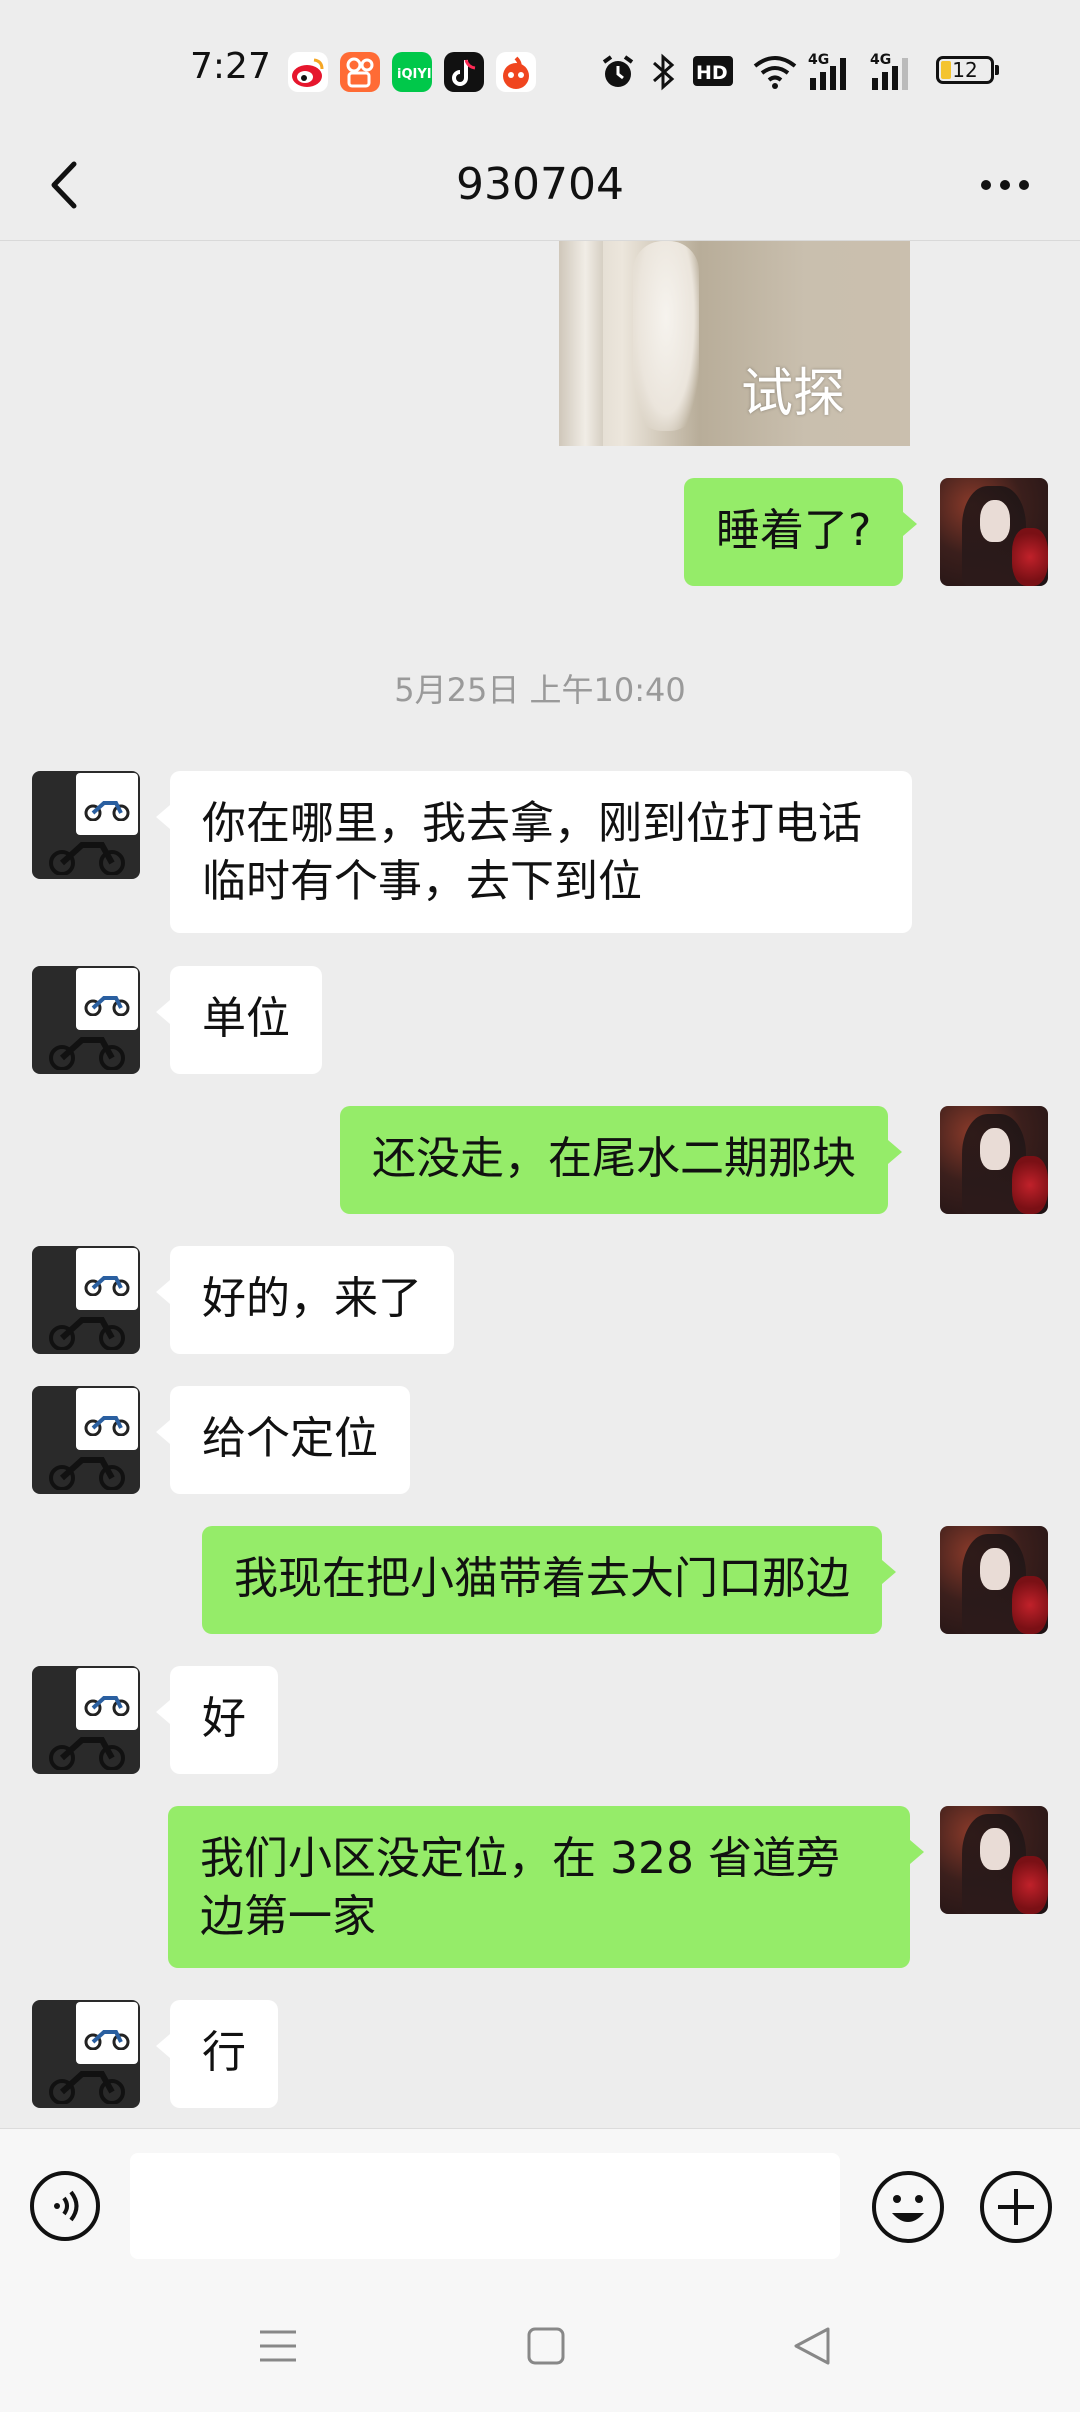 The image size is (1080, 2412). Describe the element at coordinates (464, 72) in the screenshot. I see `tiktok-icon` at that location.